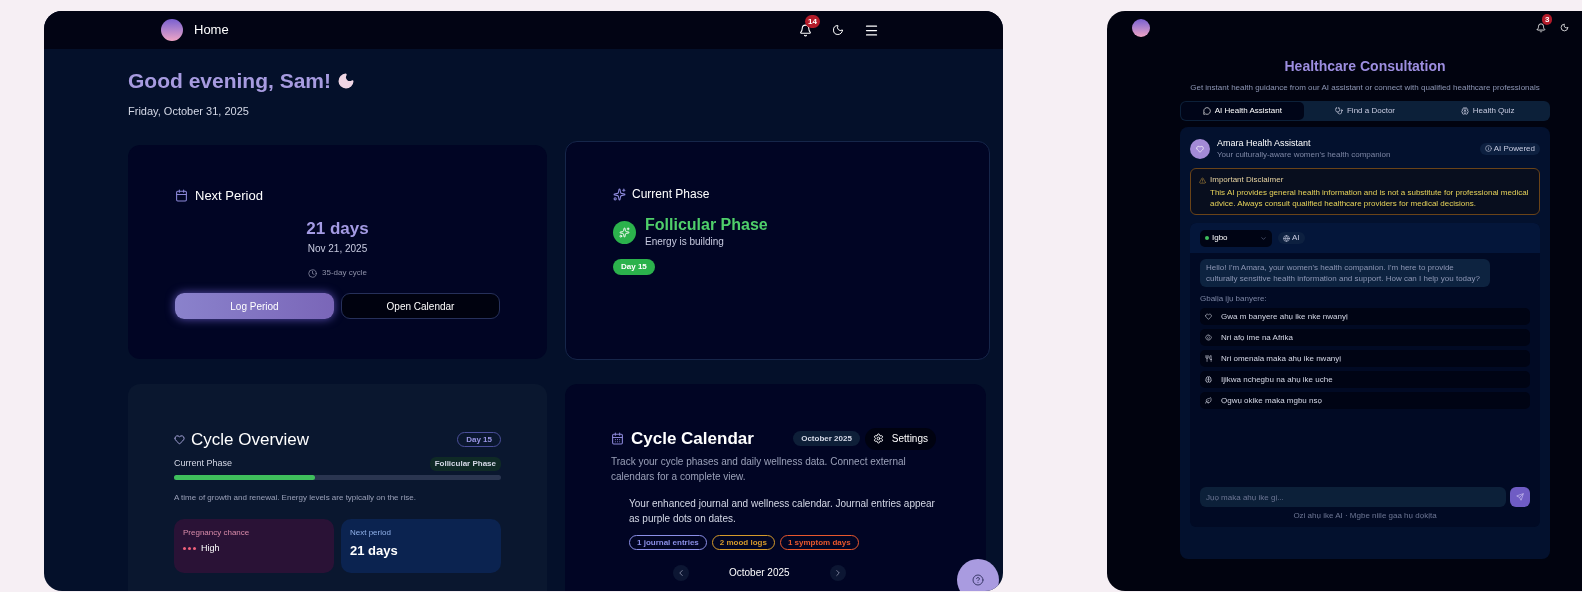 The width and height of the screenshot is (1582, 592). Describe the element at coordinates (295, 497) in the screenshot. I see `phase-description: A time of growth and renewal. Energy levels are typically on the rise.` at that location.